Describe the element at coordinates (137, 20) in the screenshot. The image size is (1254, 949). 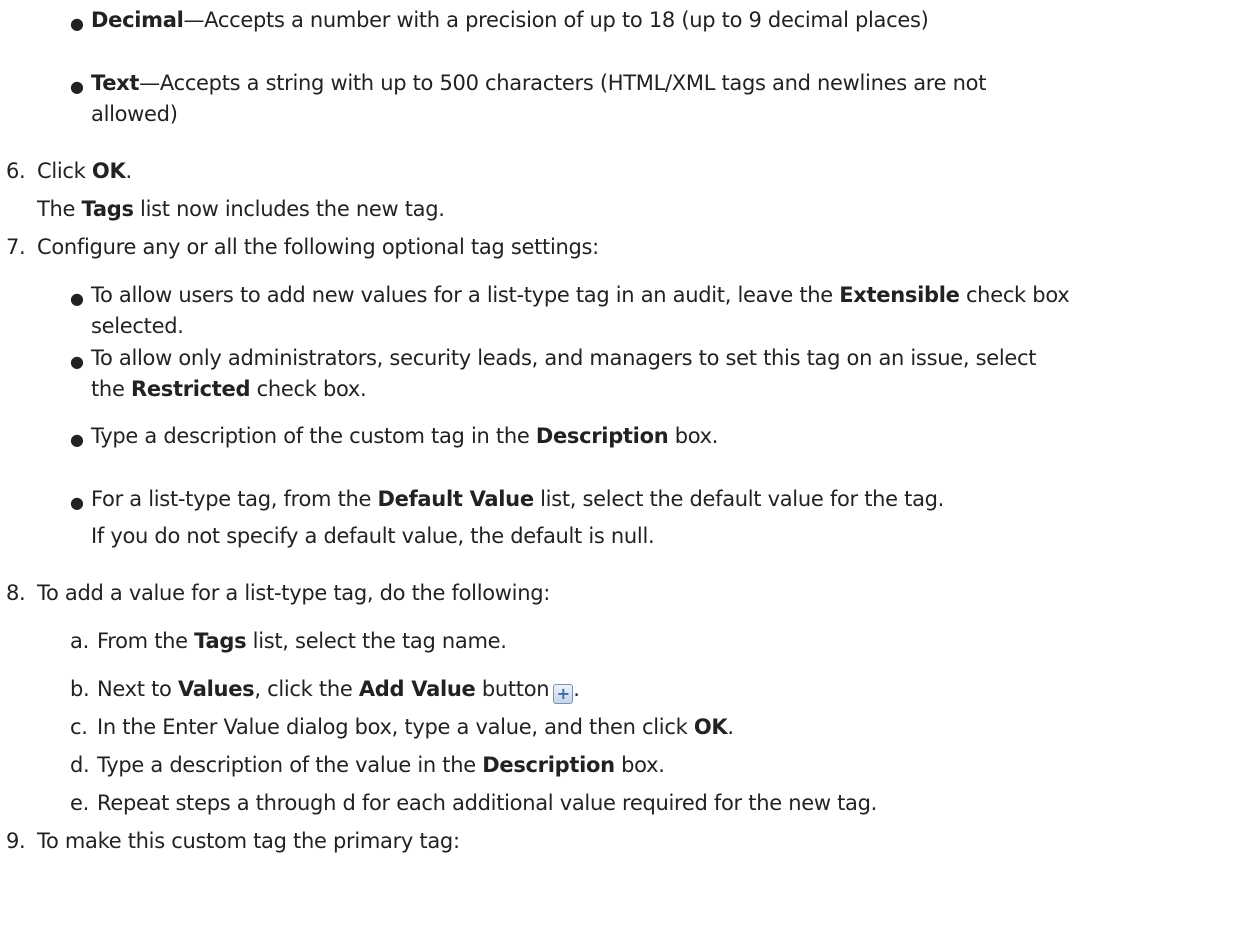
I see `type-decimal-name: Decimal` at that location.